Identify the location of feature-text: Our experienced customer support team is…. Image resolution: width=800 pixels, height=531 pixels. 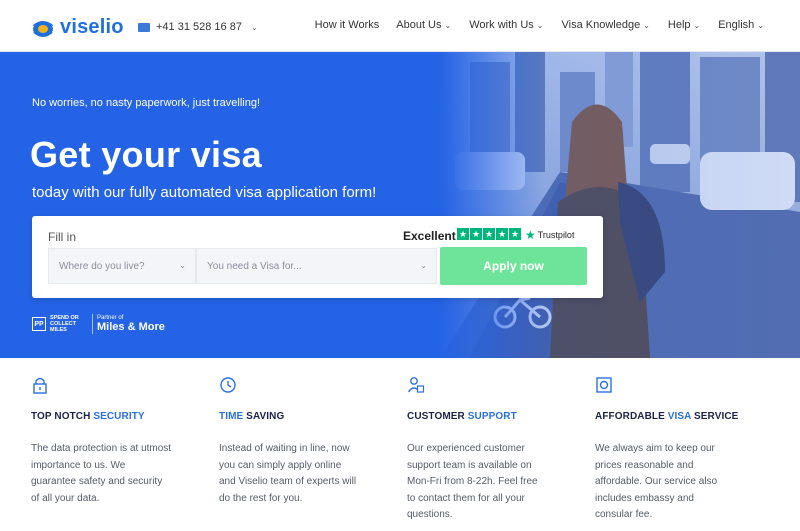
(472, 481).